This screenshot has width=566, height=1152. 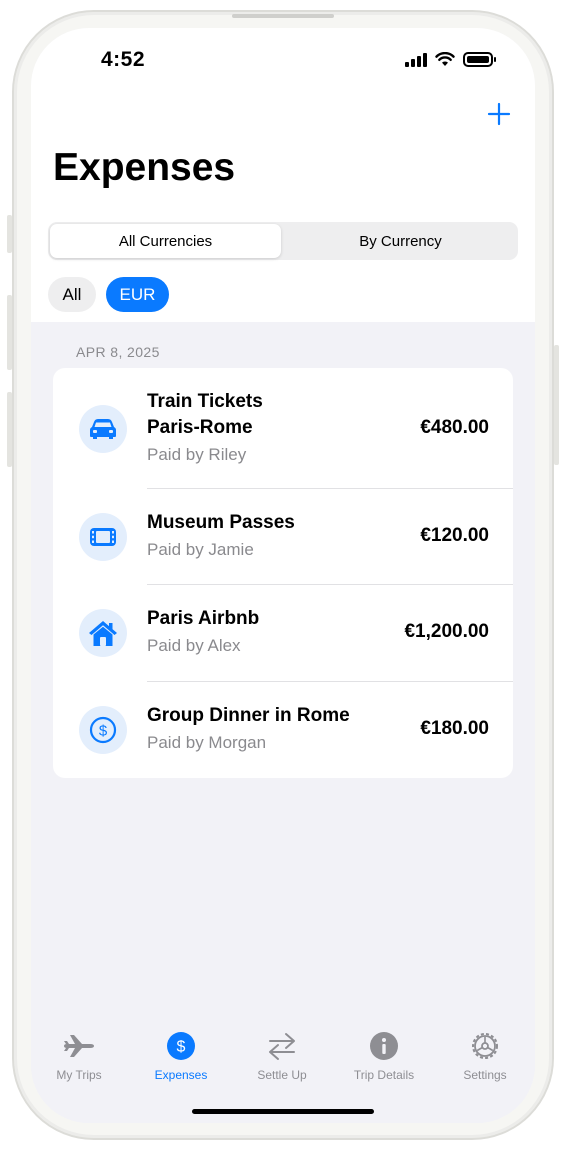 I want to click on tab-expenses: $ Expenses, so click(x=181, y=1056).